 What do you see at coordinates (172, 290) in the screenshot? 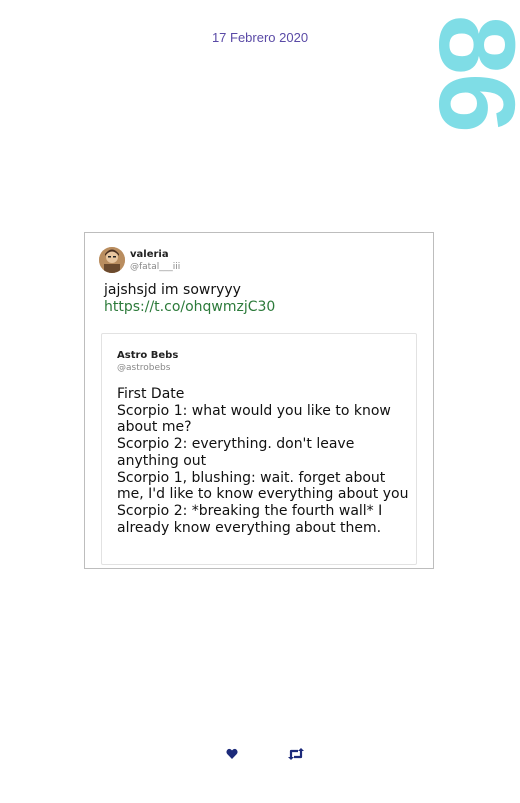
I see `tweet-text: jajshsjd im sowryyy` at bounding box center [172, 290].